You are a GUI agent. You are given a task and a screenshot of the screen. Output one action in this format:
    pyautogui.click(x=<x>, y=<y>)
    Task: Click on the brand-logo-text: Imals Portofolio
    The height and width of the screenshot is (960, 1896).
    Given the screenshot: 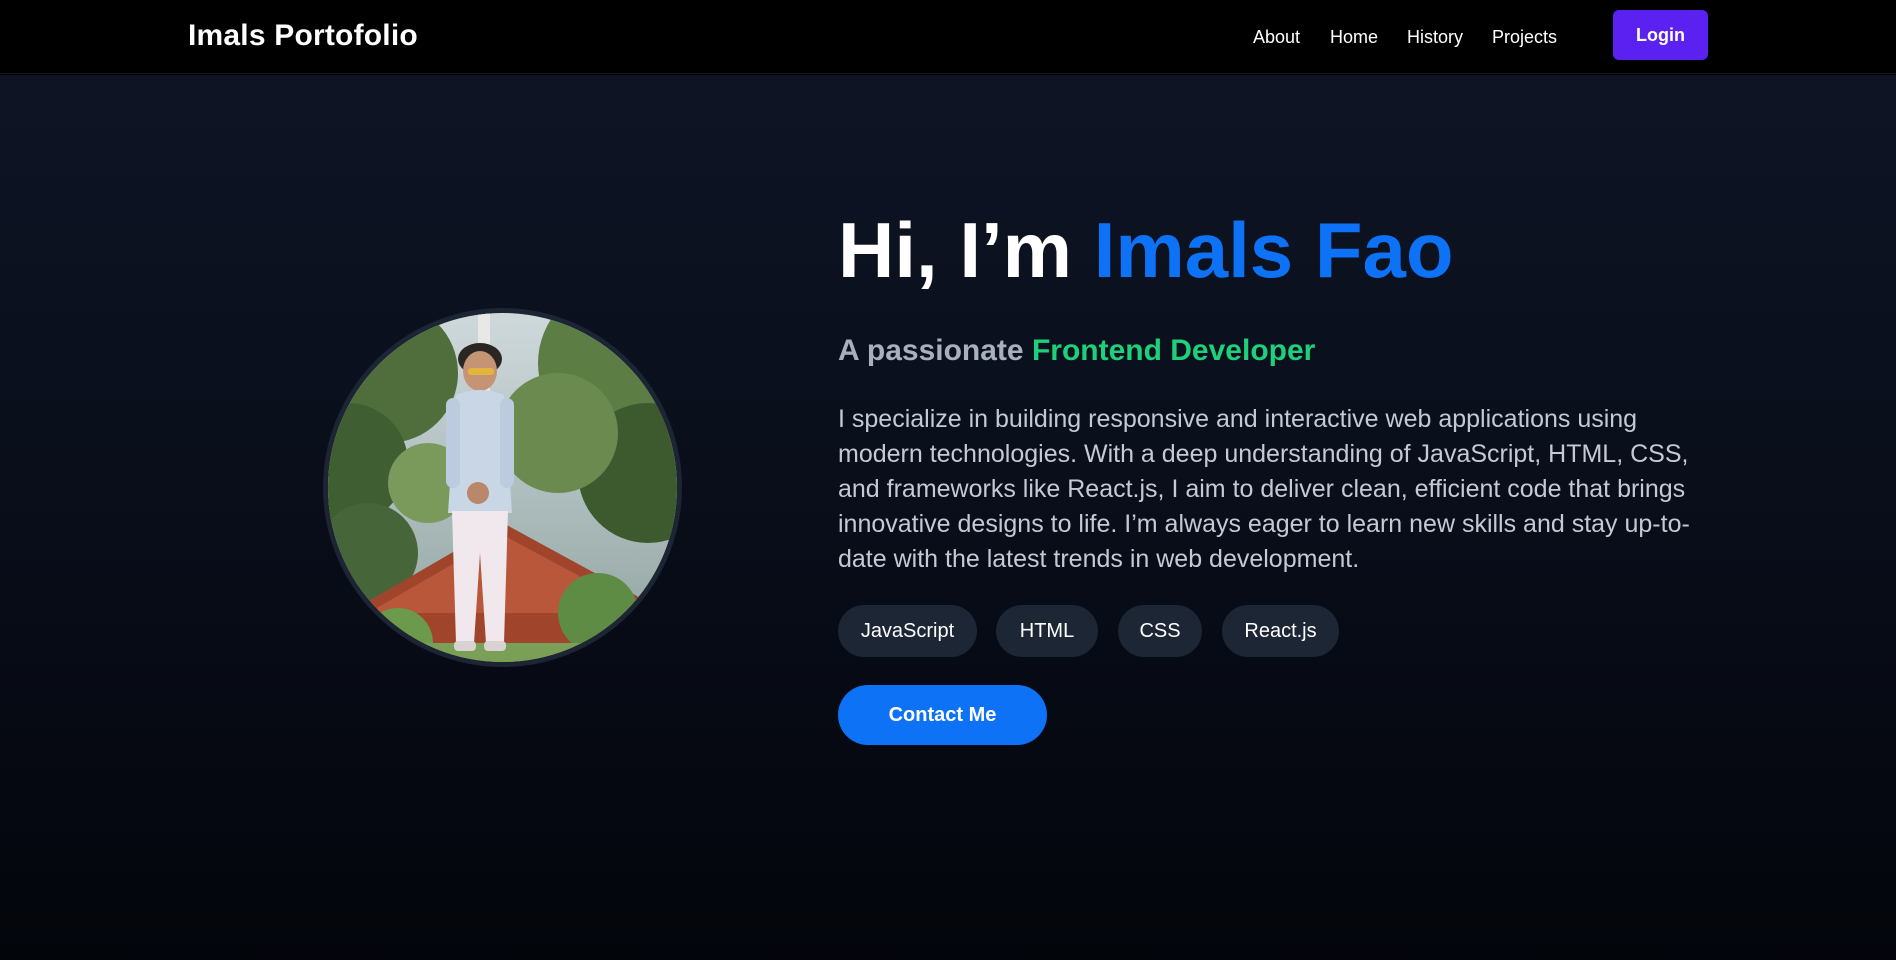 What is the action you would take?
    pyautogui.click(x=303, y=36)
    